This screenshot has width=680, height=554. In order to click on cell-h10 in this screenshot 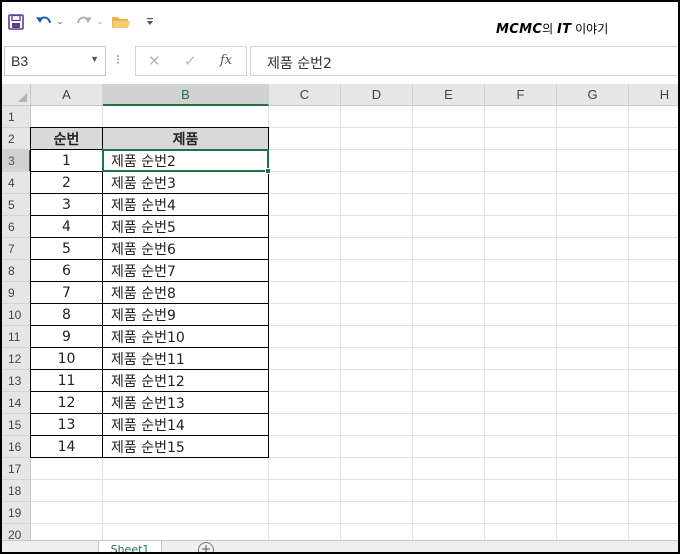, I will do `click(653, 315)`.